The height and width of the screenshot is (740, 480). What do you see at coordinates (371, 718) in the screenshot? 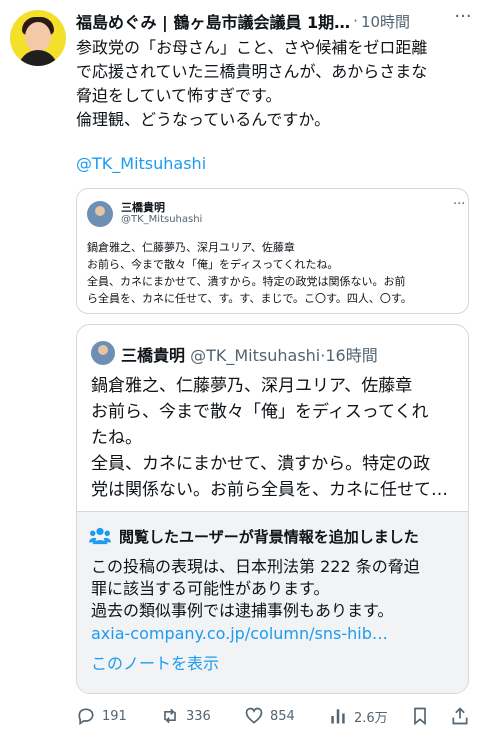
I see `view-count: 2.6万` at bounding box center [371, 718].